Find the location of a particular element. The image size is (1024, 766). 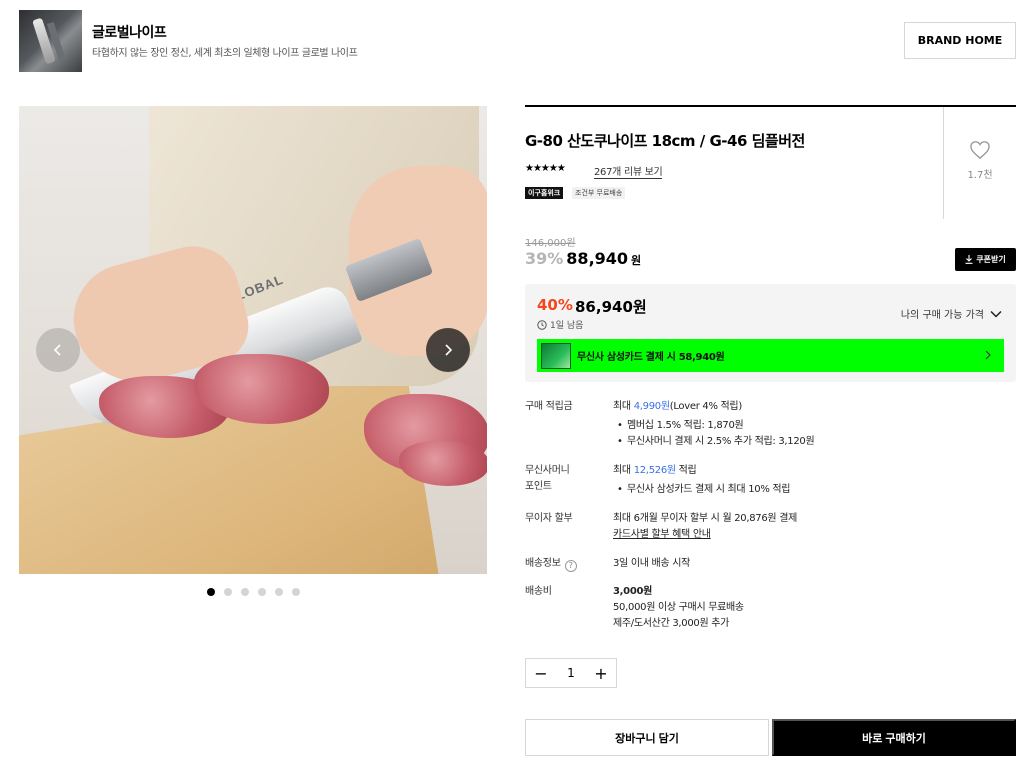

quantity-value: 1 is located at coordinates (571, 673).